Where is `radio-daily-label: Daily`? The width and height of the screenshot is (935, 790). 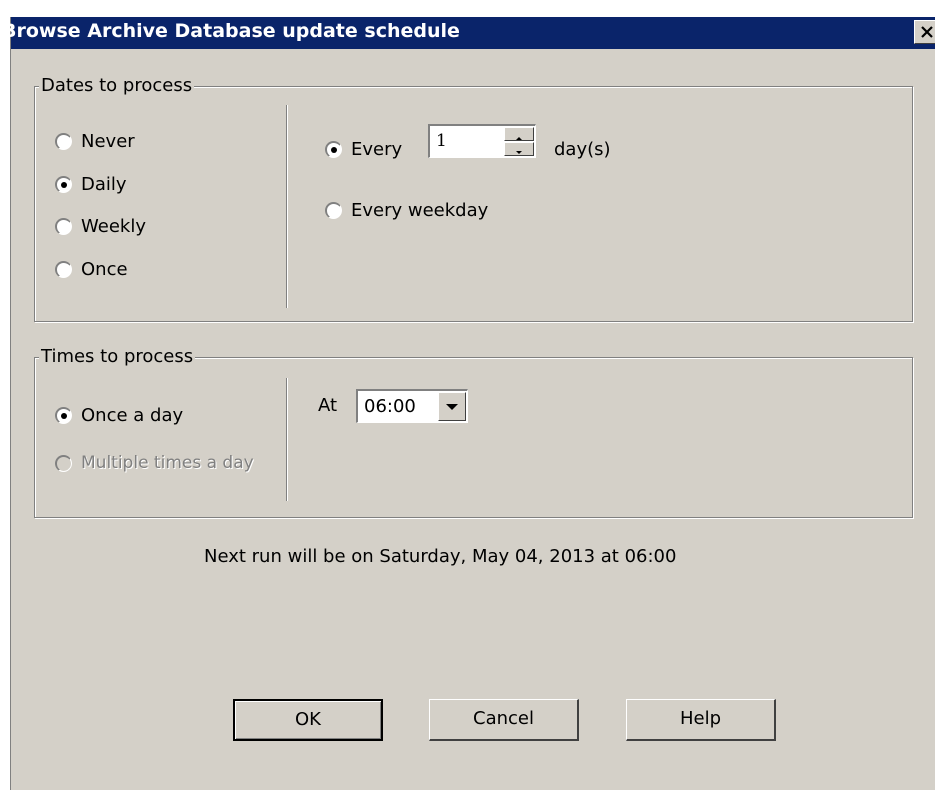 radio-daily-label: Daily is located at coordinates (104, 184).